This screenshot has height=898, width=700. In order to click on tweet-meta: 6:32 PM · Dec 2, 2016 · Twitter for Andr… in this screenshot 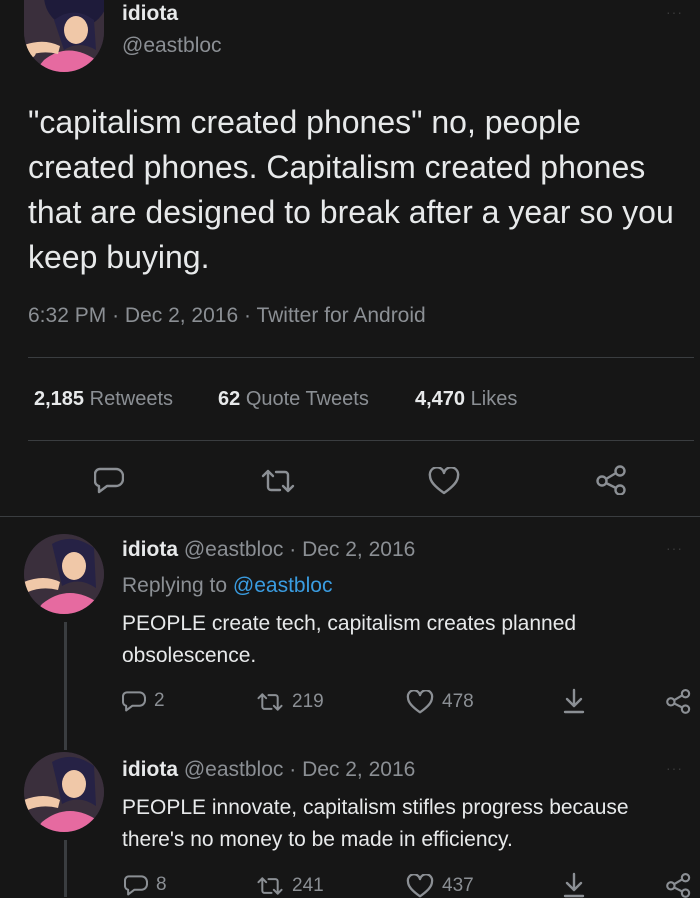, I will do `click(227, 316)`.